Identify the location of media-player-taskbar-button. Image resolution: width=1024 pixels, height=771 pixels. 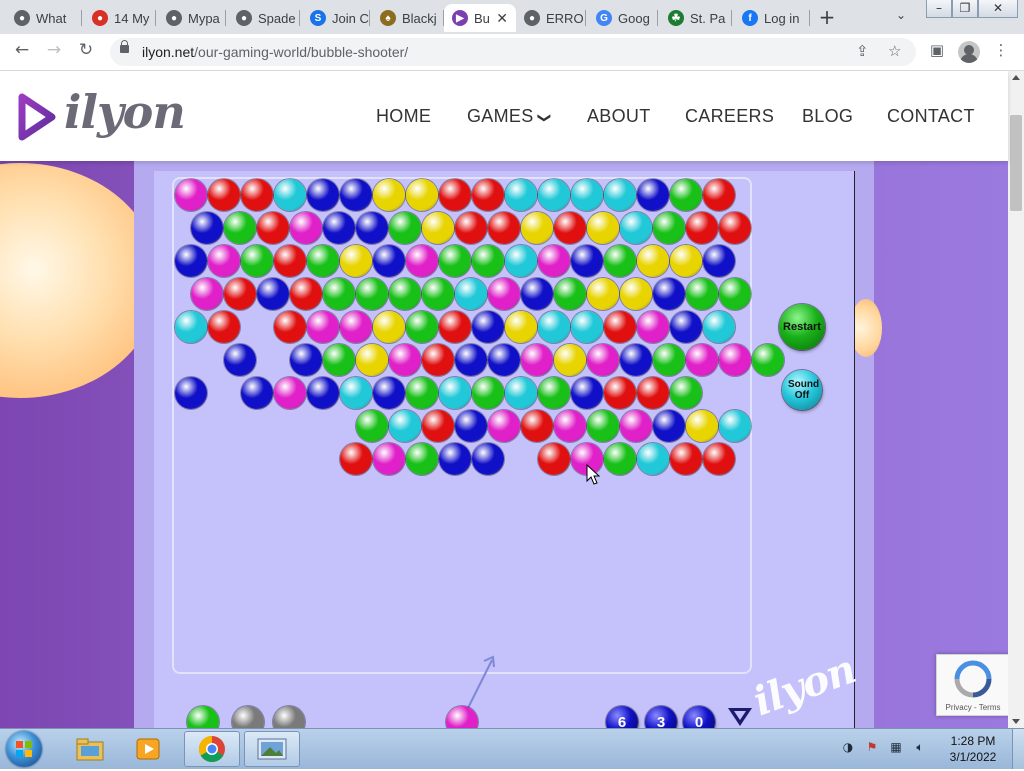
(148, 749).